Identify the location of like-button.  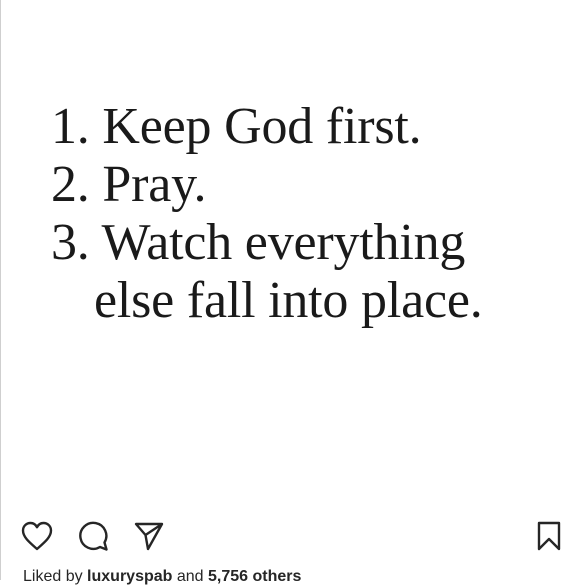
(37, 536).